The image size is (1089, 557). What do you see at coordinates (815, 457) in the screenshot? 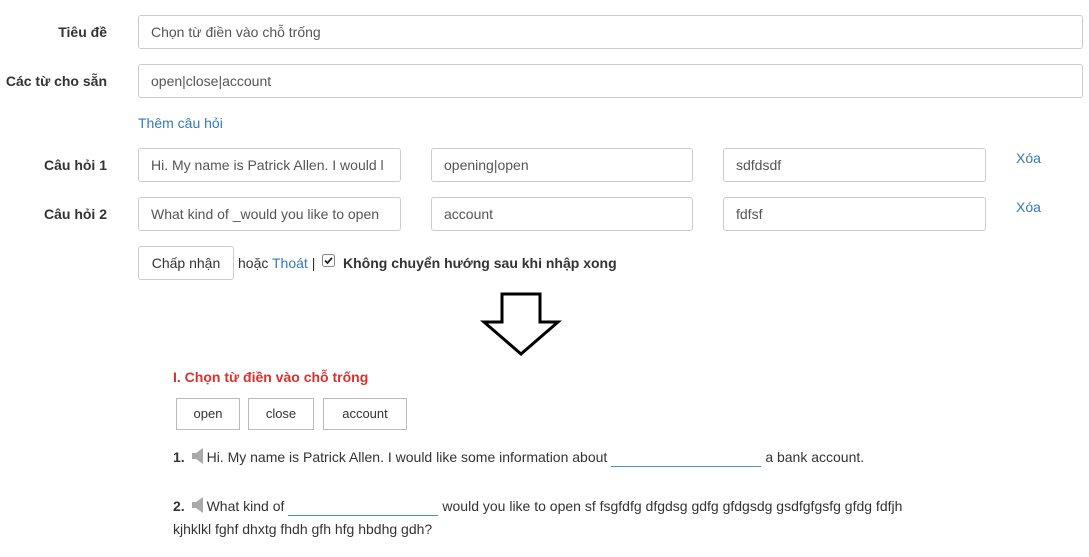
I see `question-text-after: a bank account.` at bounding box center [815, 457].